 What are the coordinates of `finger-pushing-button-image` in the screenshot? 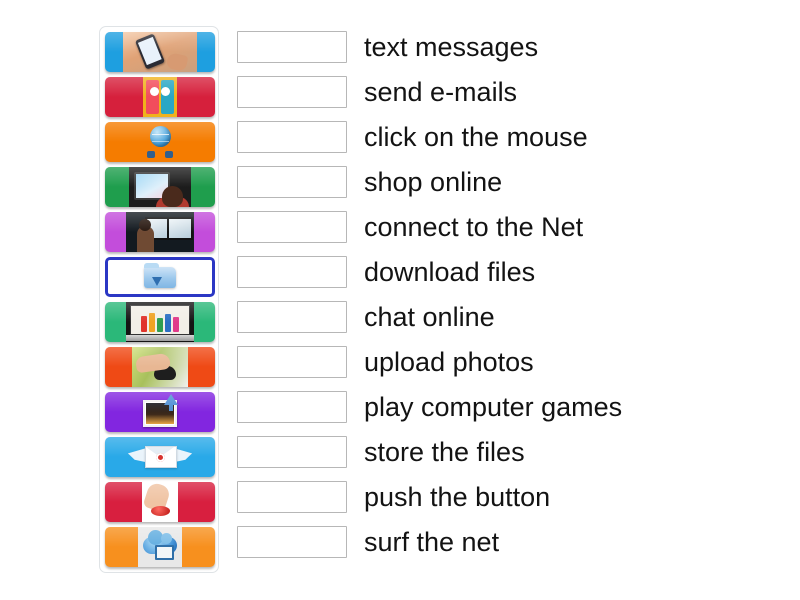 It's located at (160, 502).